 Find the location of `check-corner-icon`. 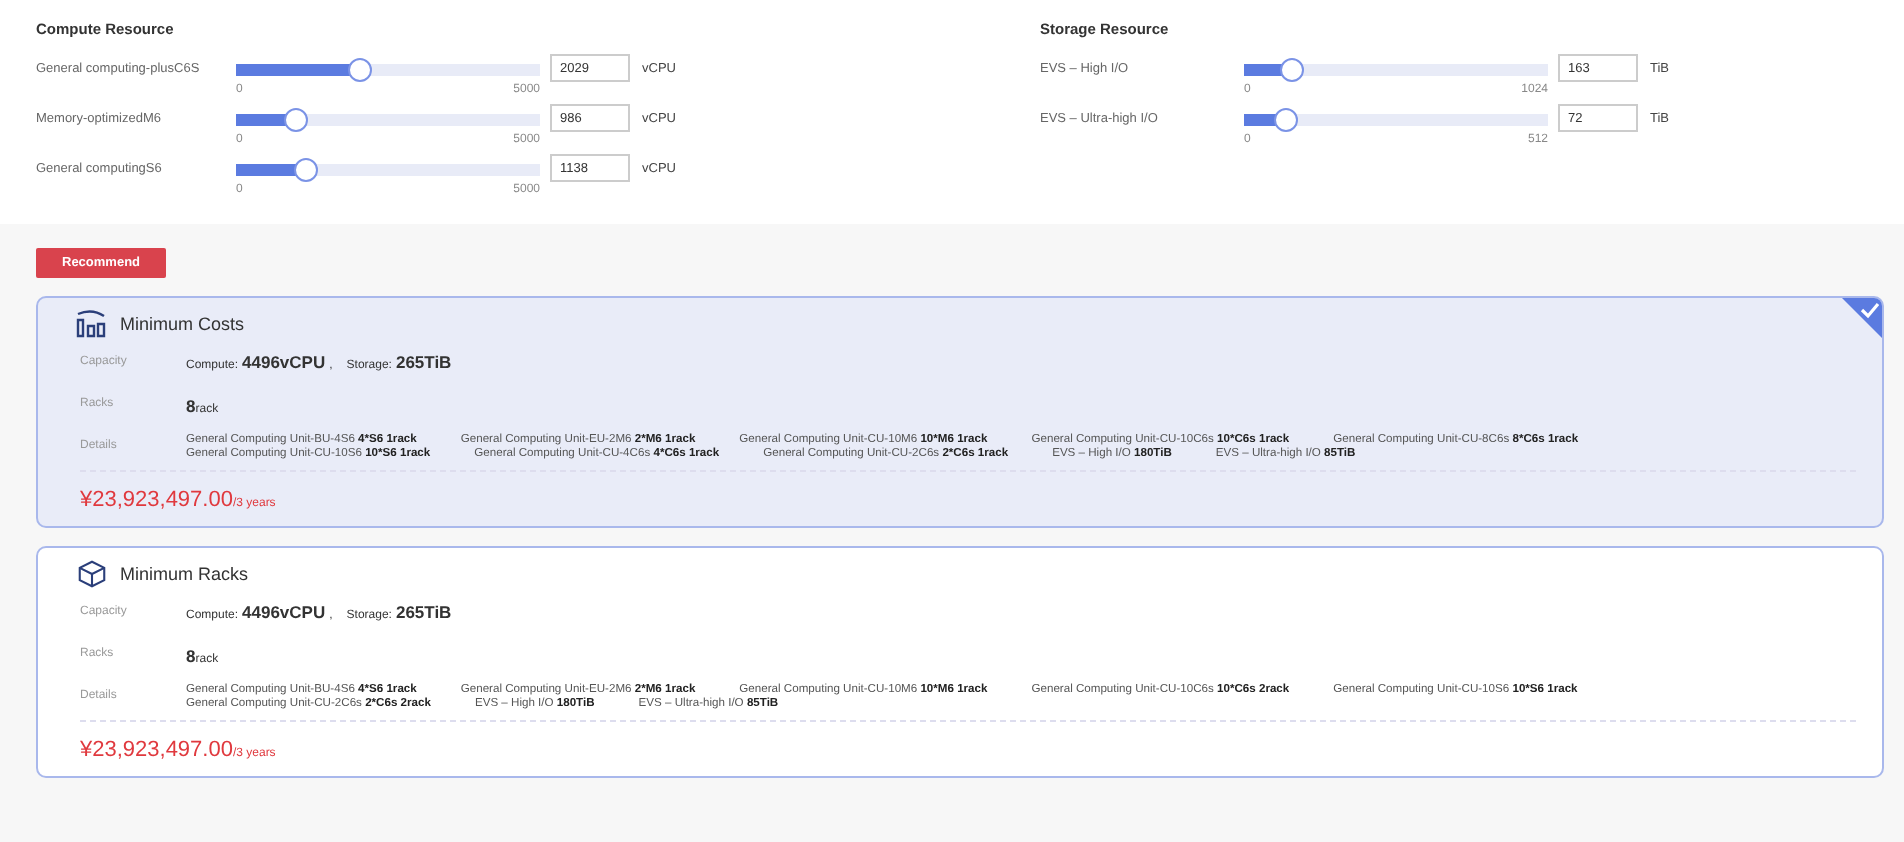

check-corner-icon is located at coordinates (1862, 318).